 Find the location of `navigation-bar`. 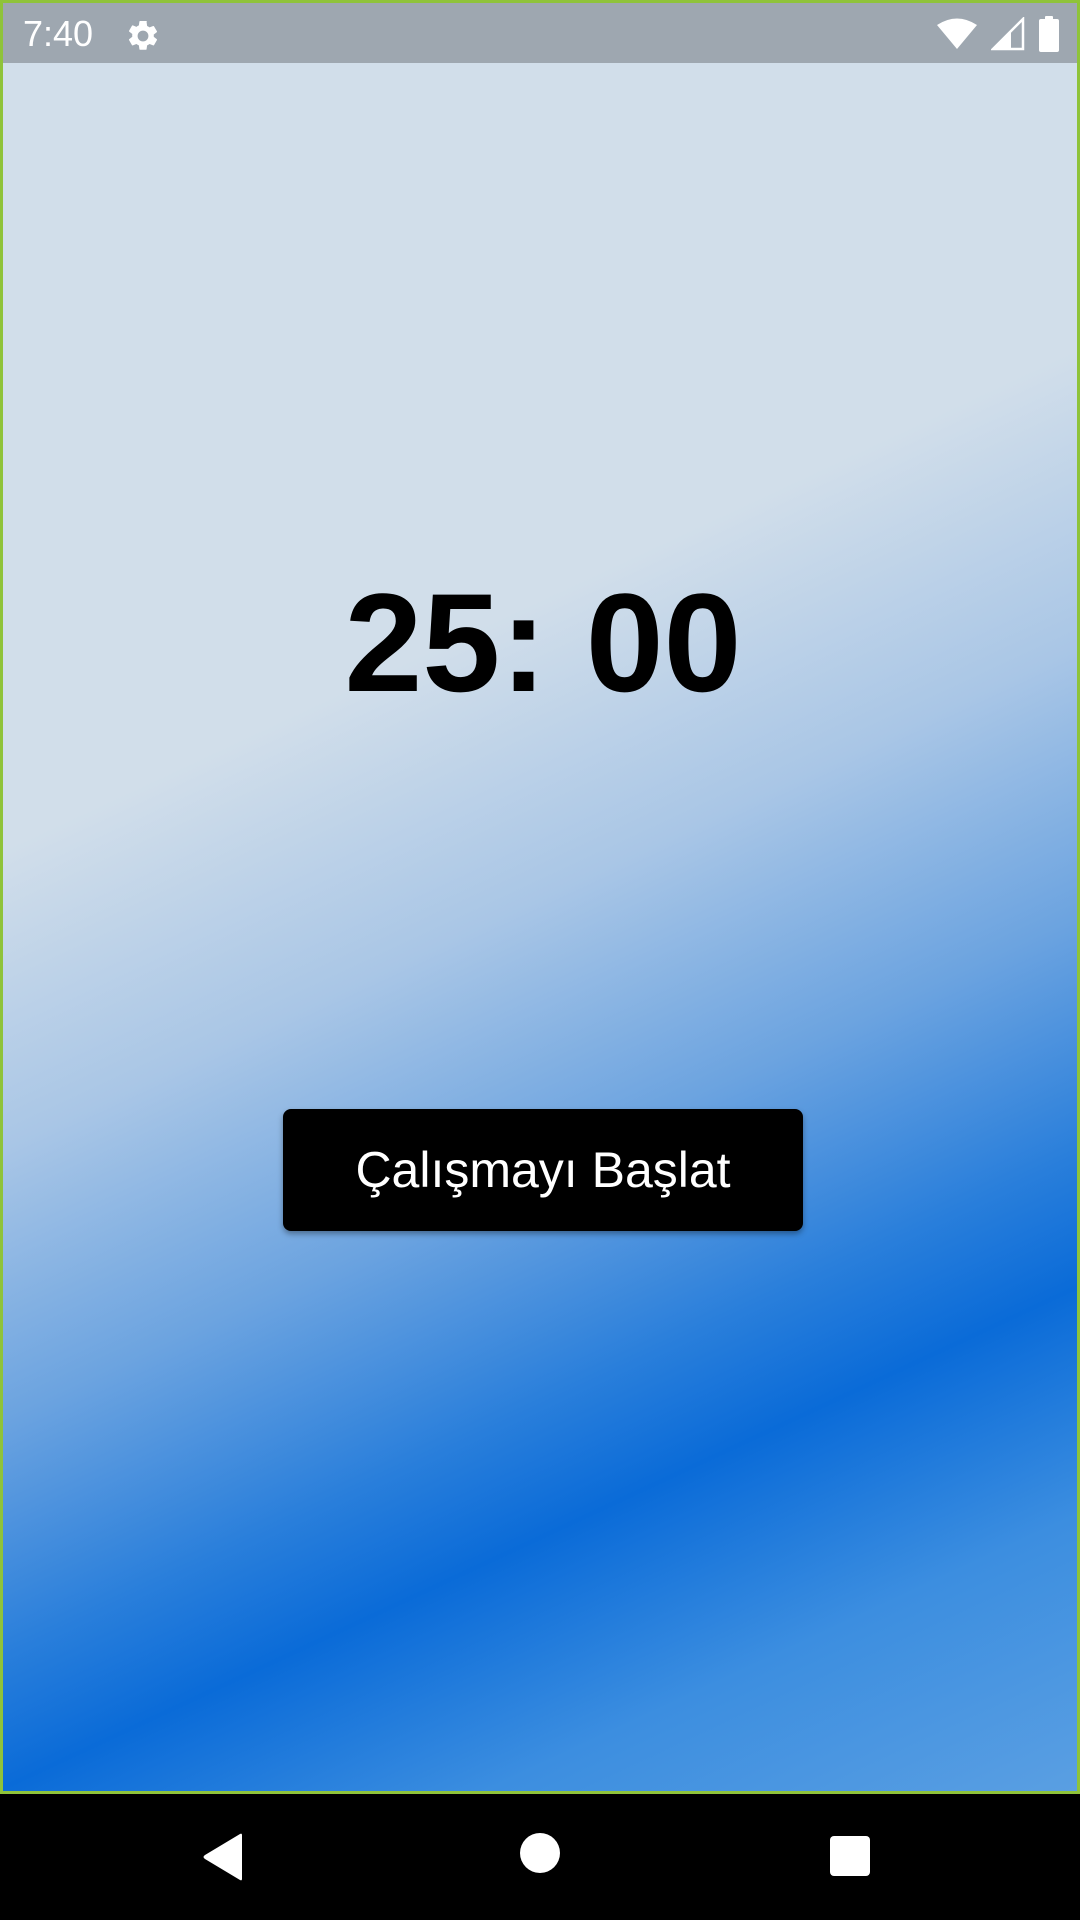

navigation-bar is located at coordinates (540, 1857).